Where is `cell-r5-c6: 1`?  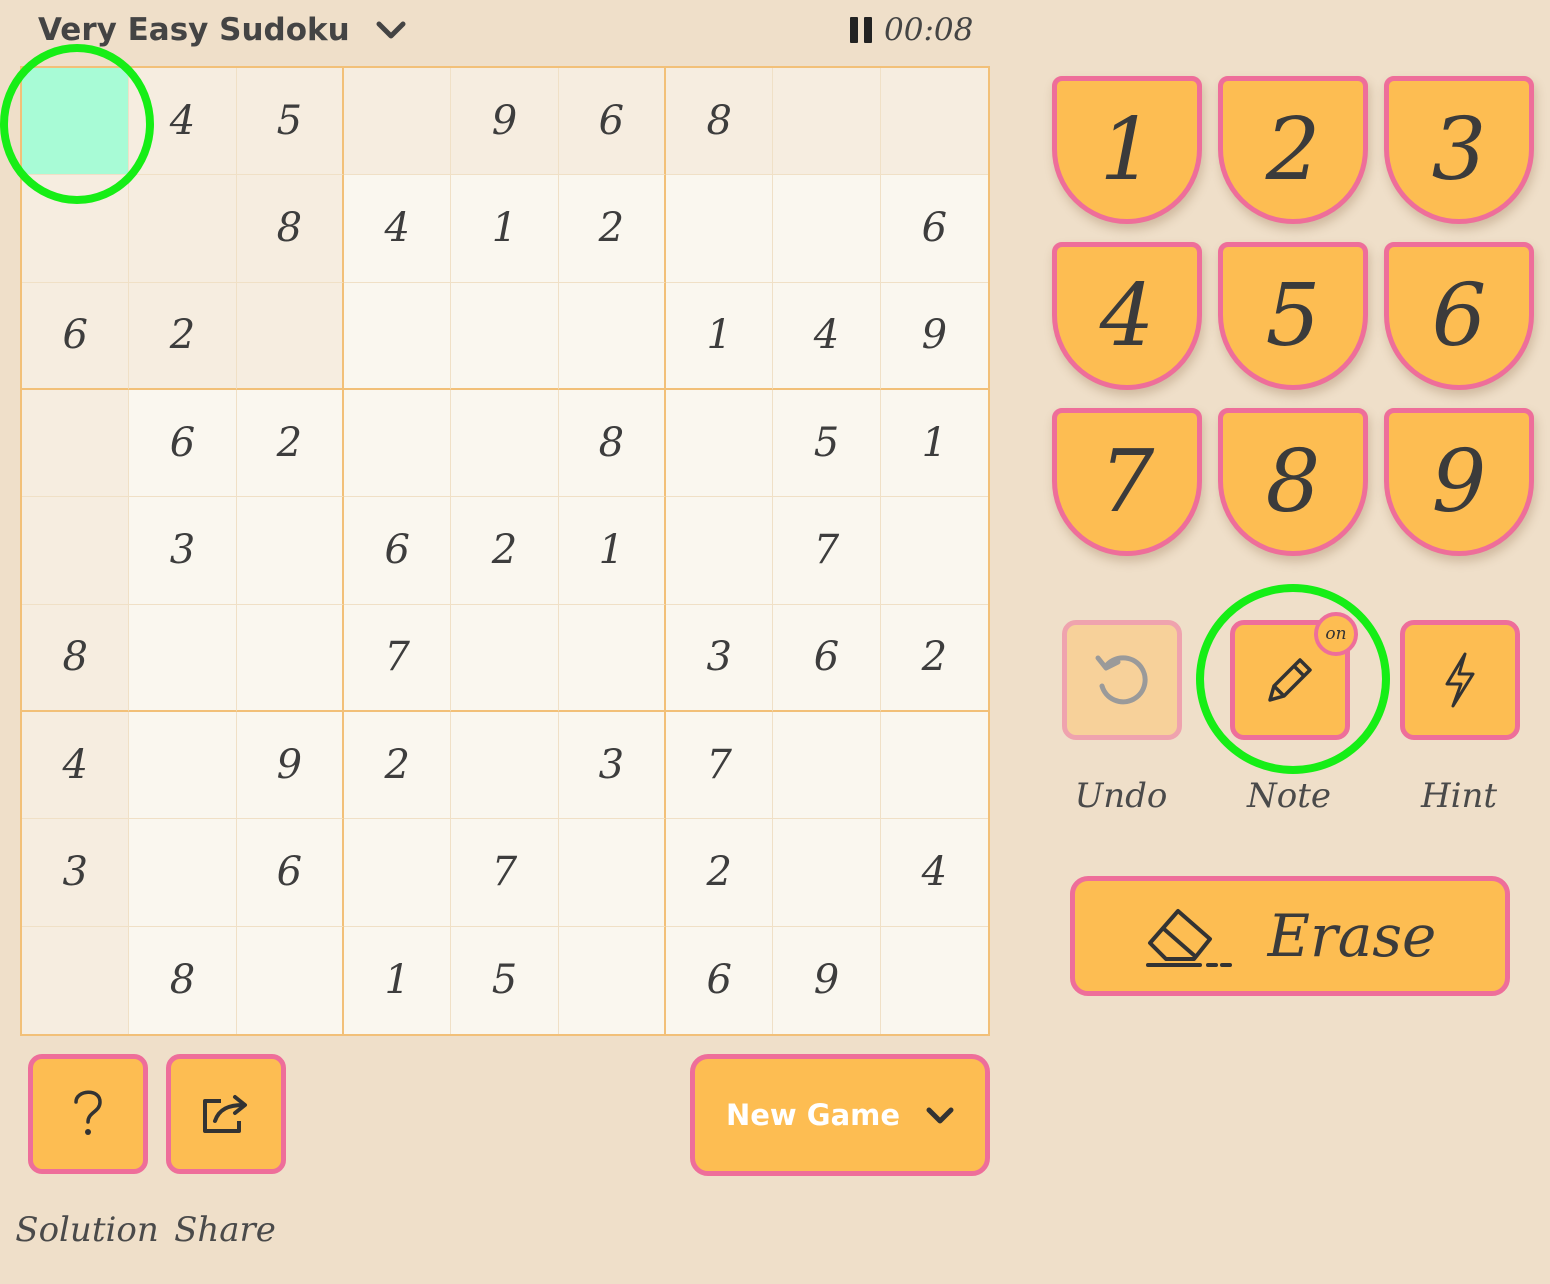 cell-r5-c6: 1 is located at coordinates (612, 551).